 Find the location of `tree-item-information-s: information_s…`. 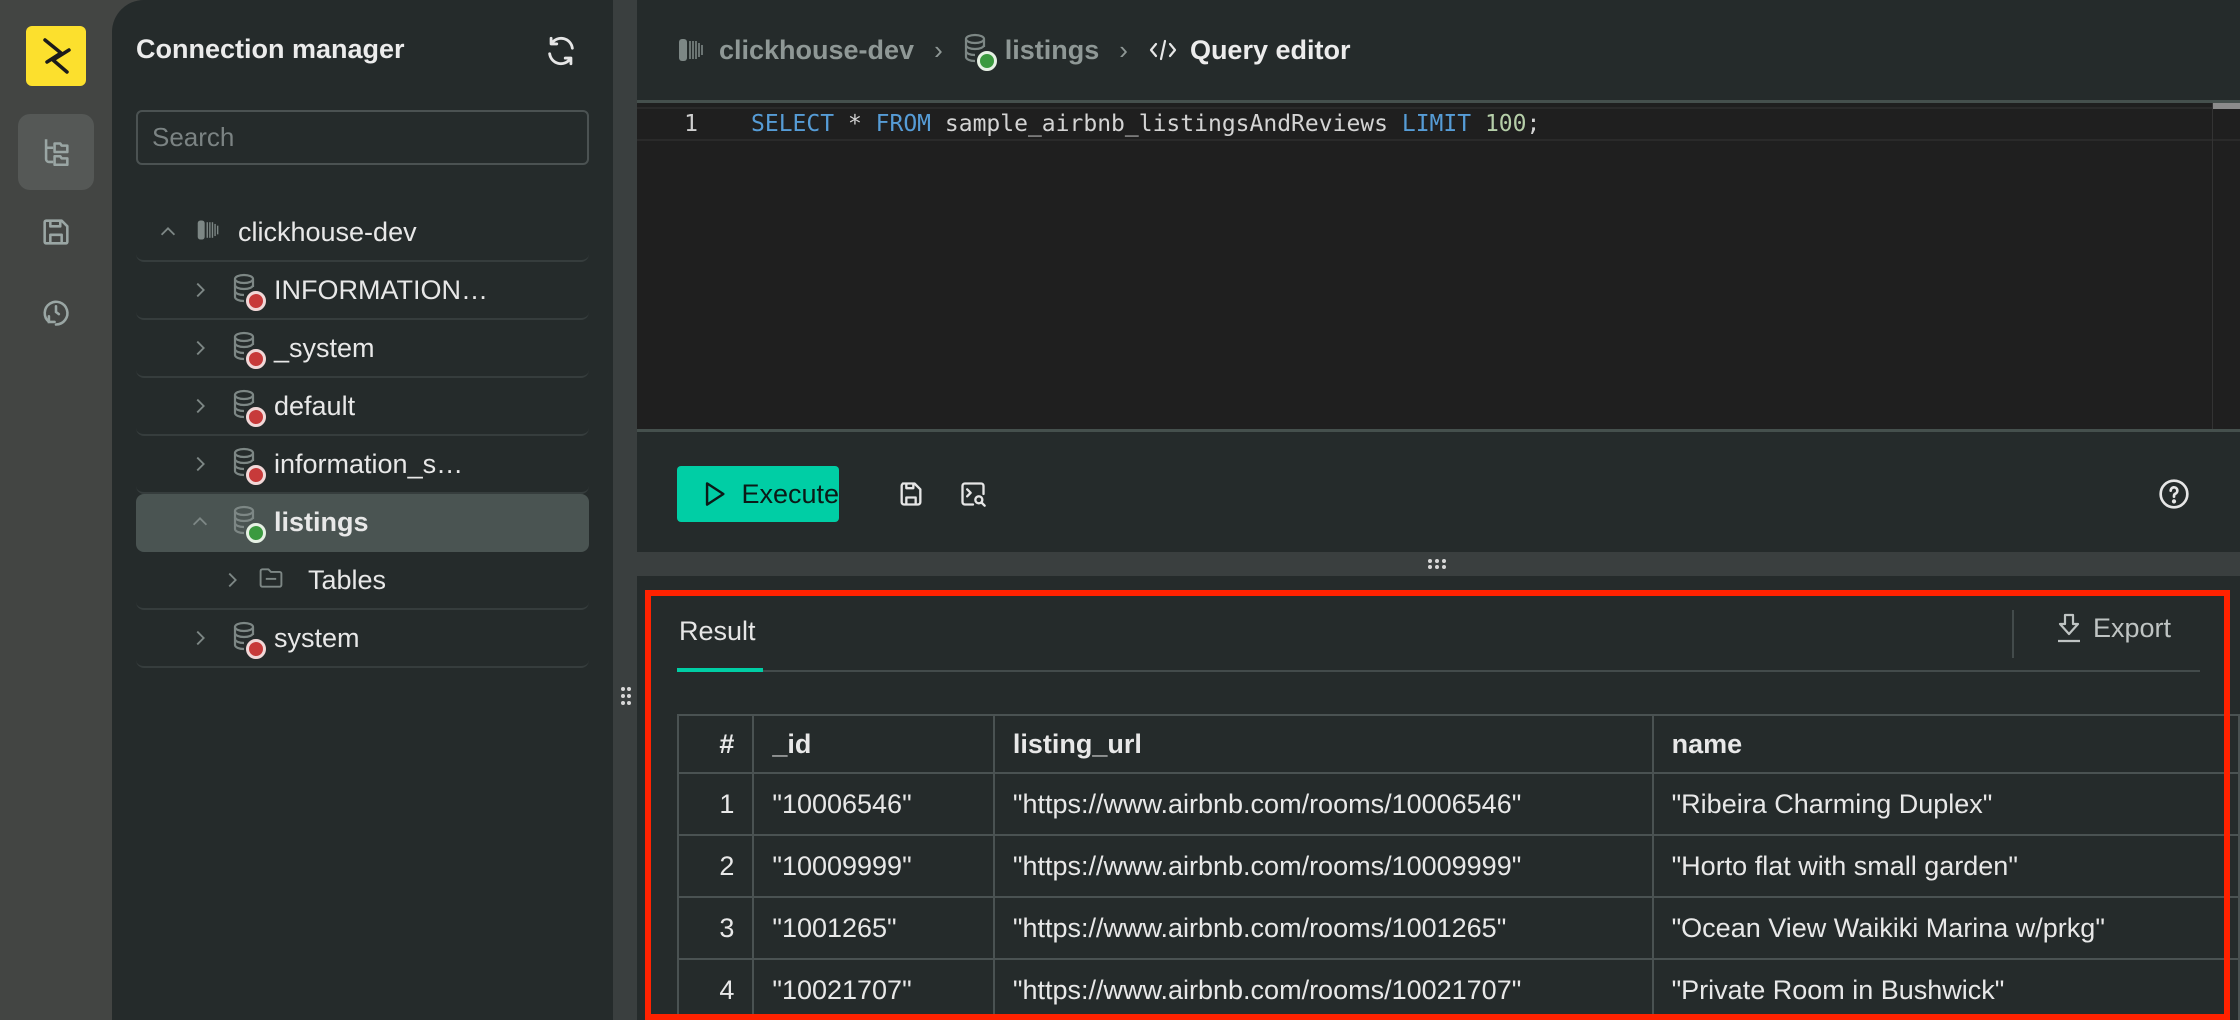

tree-item-information-s: information_s… is located at coordinates (362, 465).